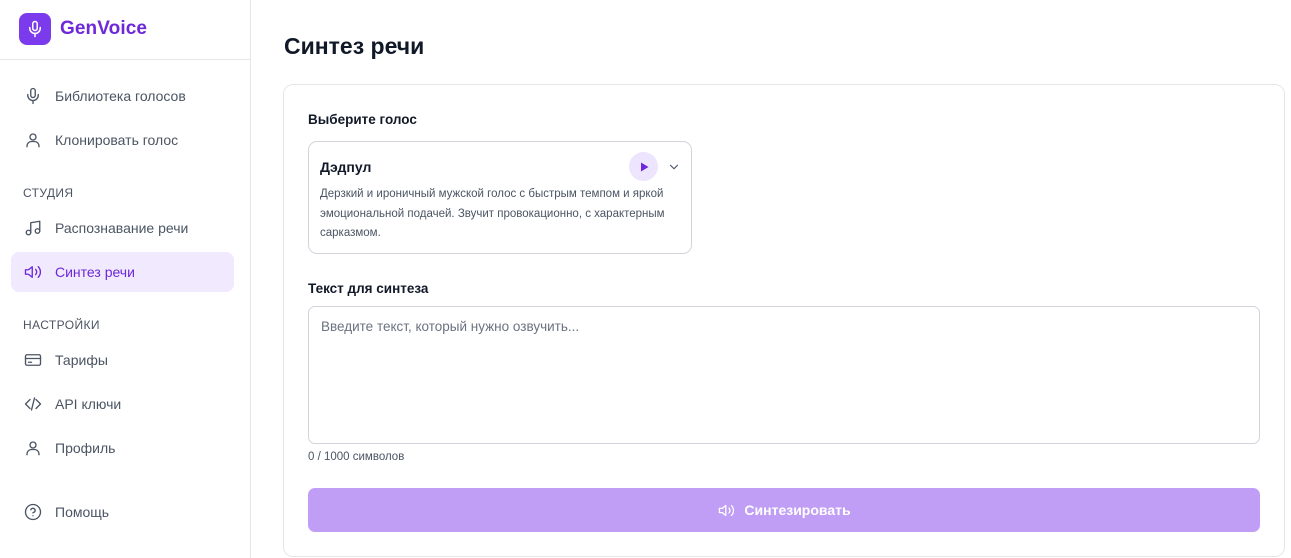 Image resolution: width=1291 pixels, height=558 pixels. I want to click on chevron-down-icon, so click(674, 167).